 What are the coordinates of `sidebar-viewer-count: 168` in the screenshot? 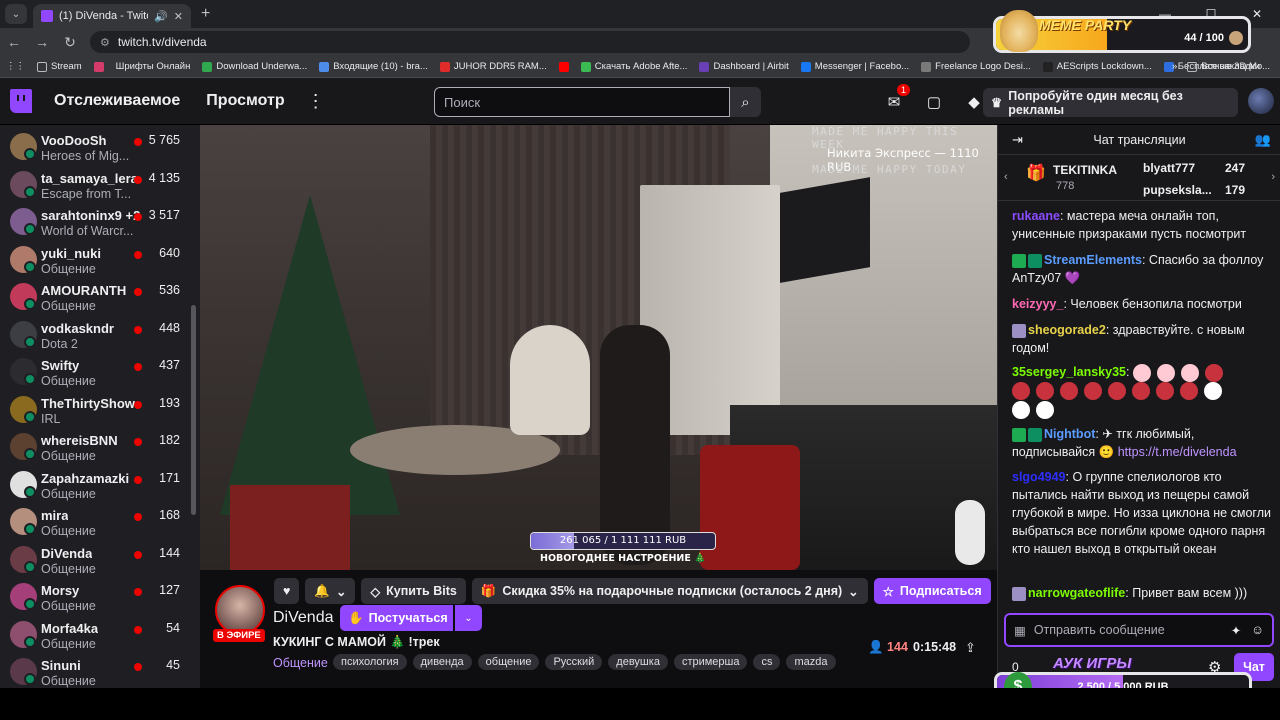 It's located at (169, 515).